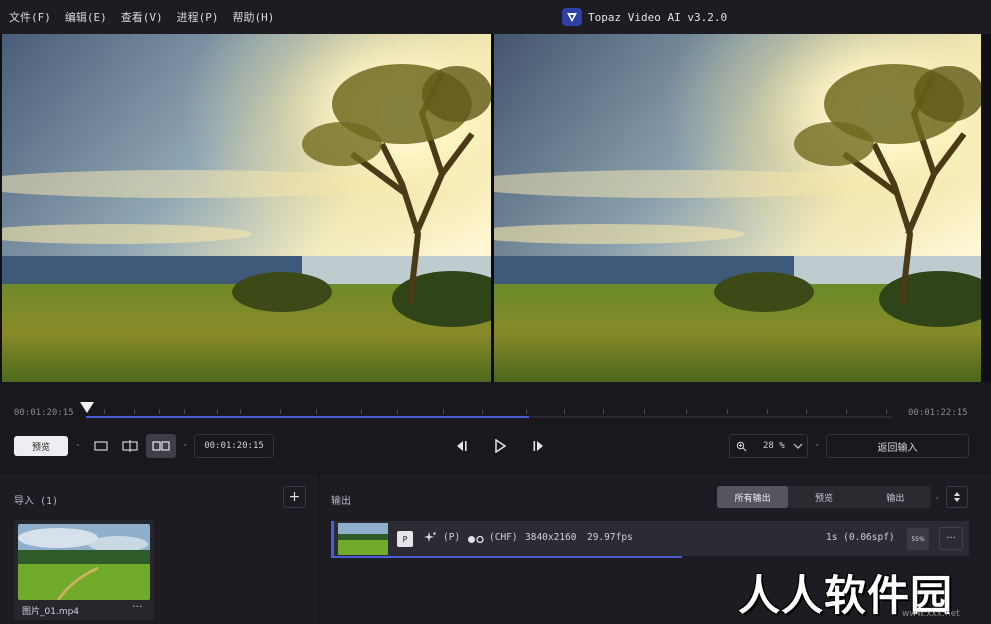  What do you see at coordinates (951, 538) in the screenshot?
I see `row-more-button: ···` at bounding box center [951, 538].